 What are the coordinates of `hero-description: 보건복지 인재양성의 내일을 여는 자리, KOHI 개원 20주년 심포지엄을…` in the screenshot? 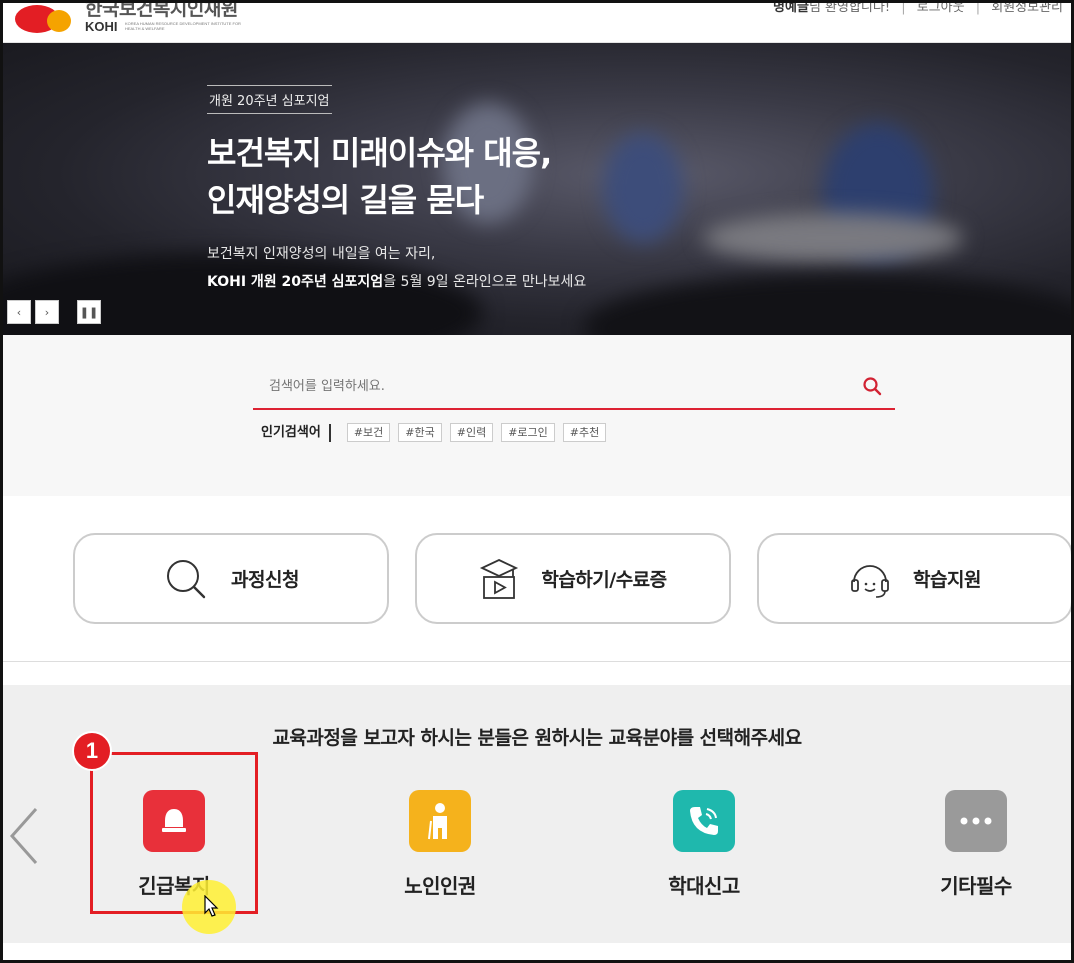 It's located at (396, 268).